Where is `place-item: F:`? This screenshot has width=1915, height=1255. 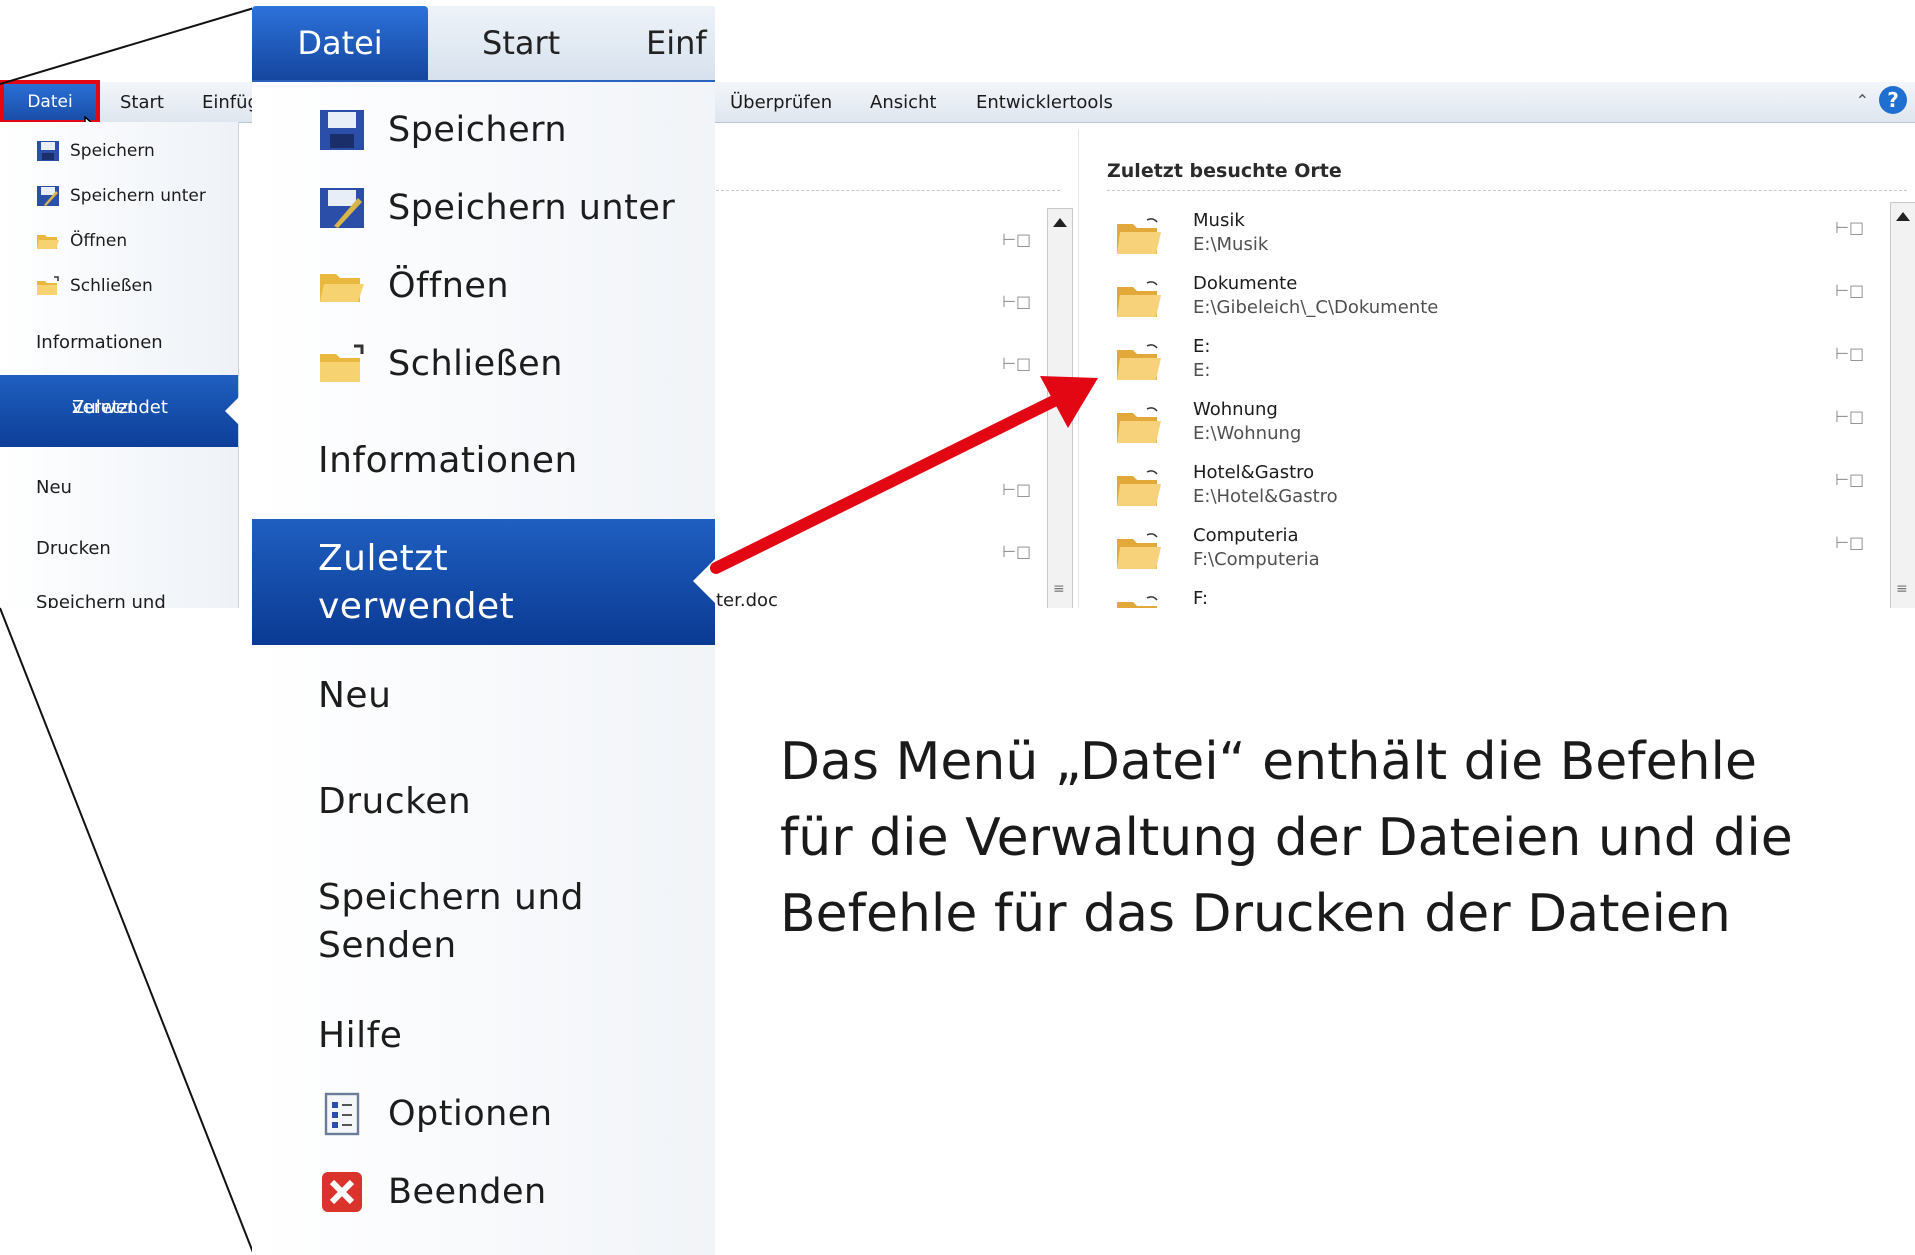 place-item: F: is located at coordinates (1505, 597).